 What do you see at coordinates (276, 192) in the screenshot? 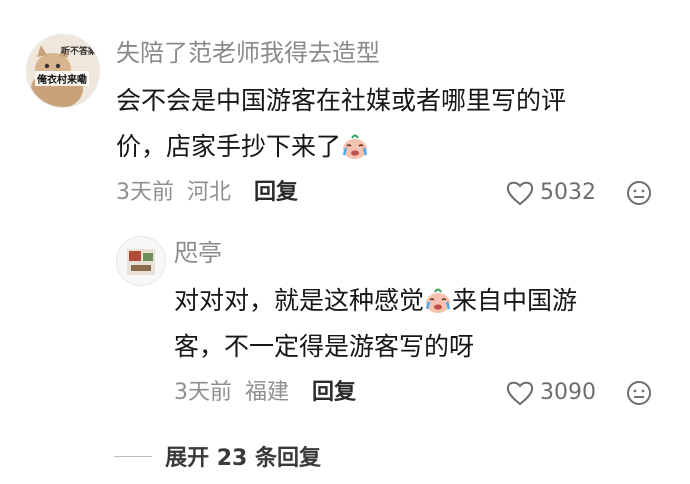
I see `reply-button: 回复` at bounding box center [276, 192].